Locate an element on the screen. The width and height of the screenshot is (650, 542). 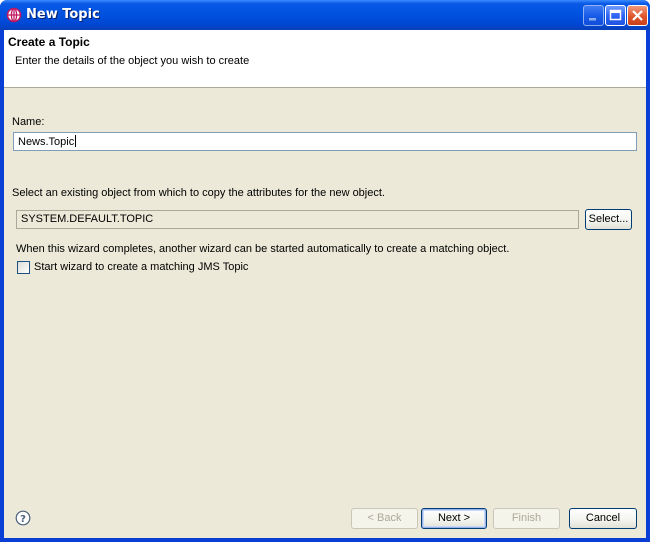
cancel-button: Cancel is located at coordinates (603, 518).